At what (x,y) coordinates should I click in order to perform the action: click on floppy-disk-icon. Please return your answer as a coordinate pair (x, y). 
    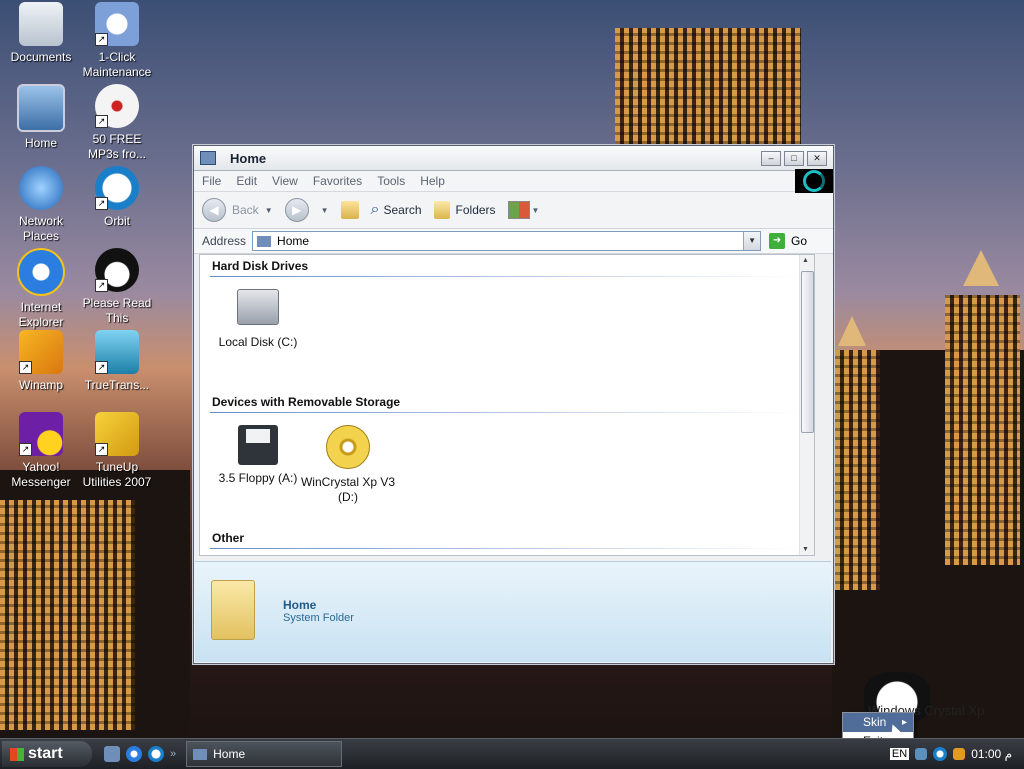
    Looking at the image, I should click on (258, 445).